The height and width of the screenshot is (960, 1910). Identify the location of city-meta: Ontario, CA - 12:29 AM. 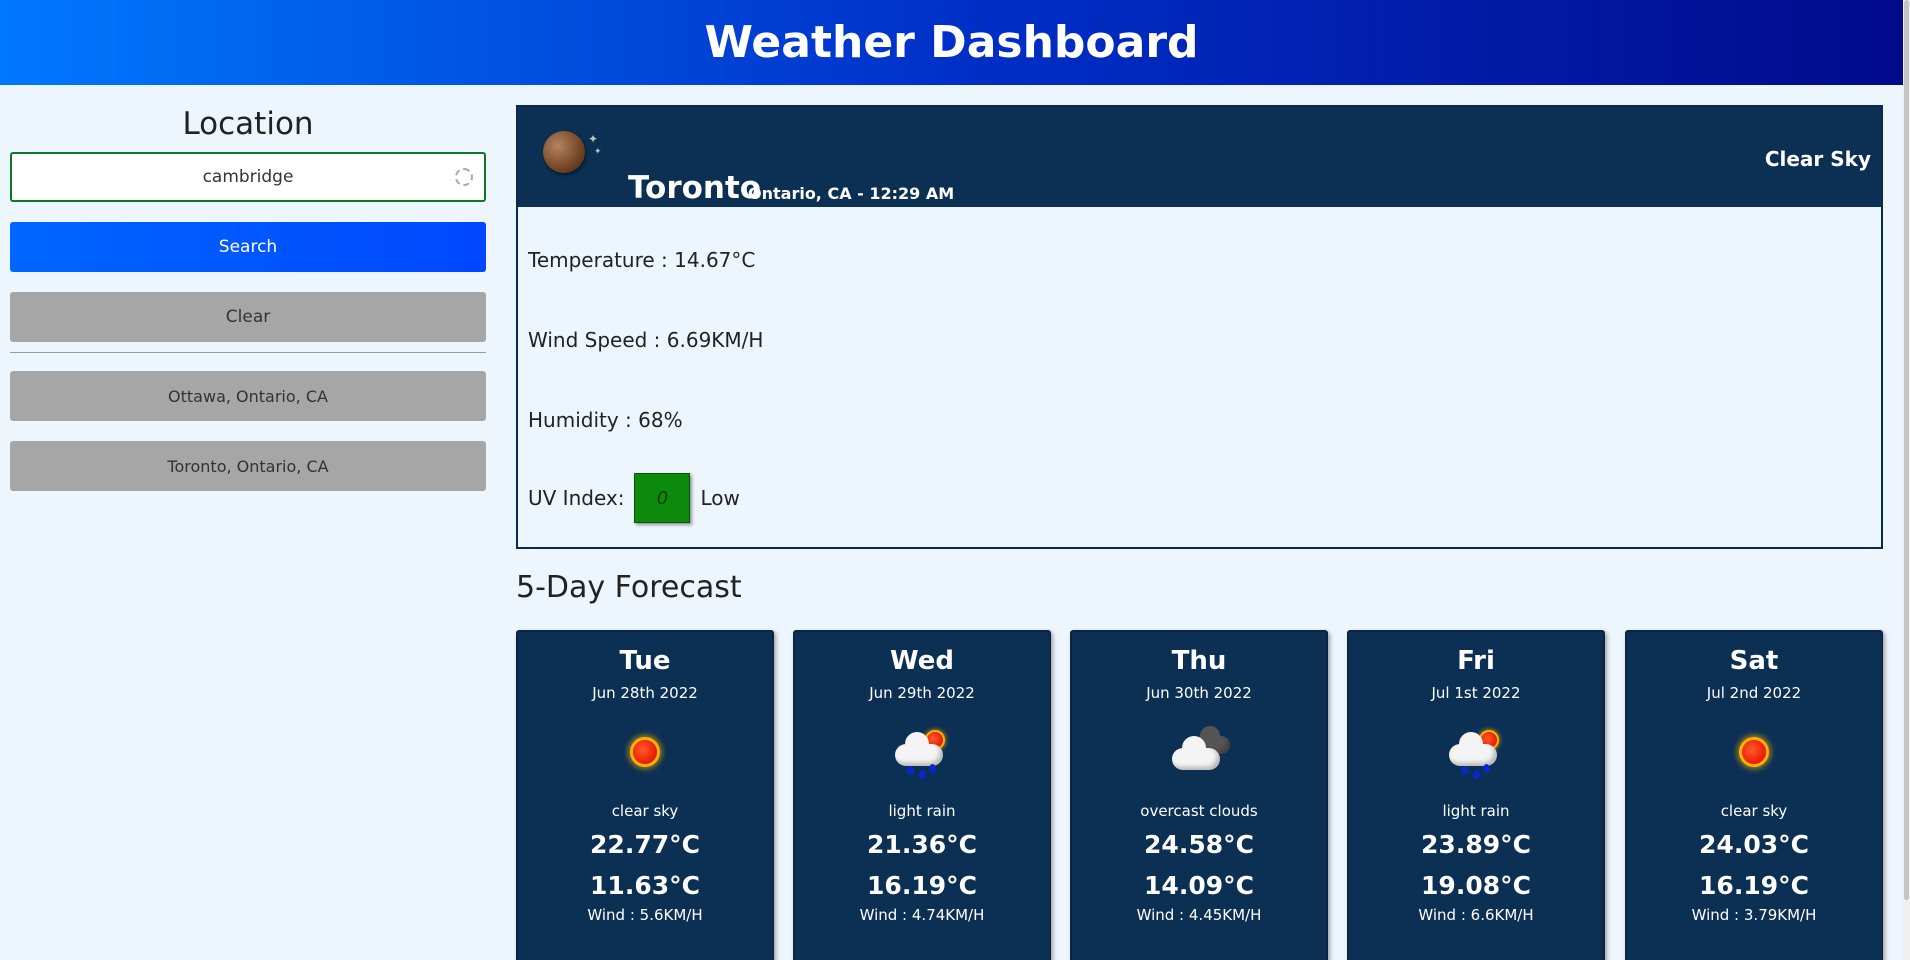
(851, 193).